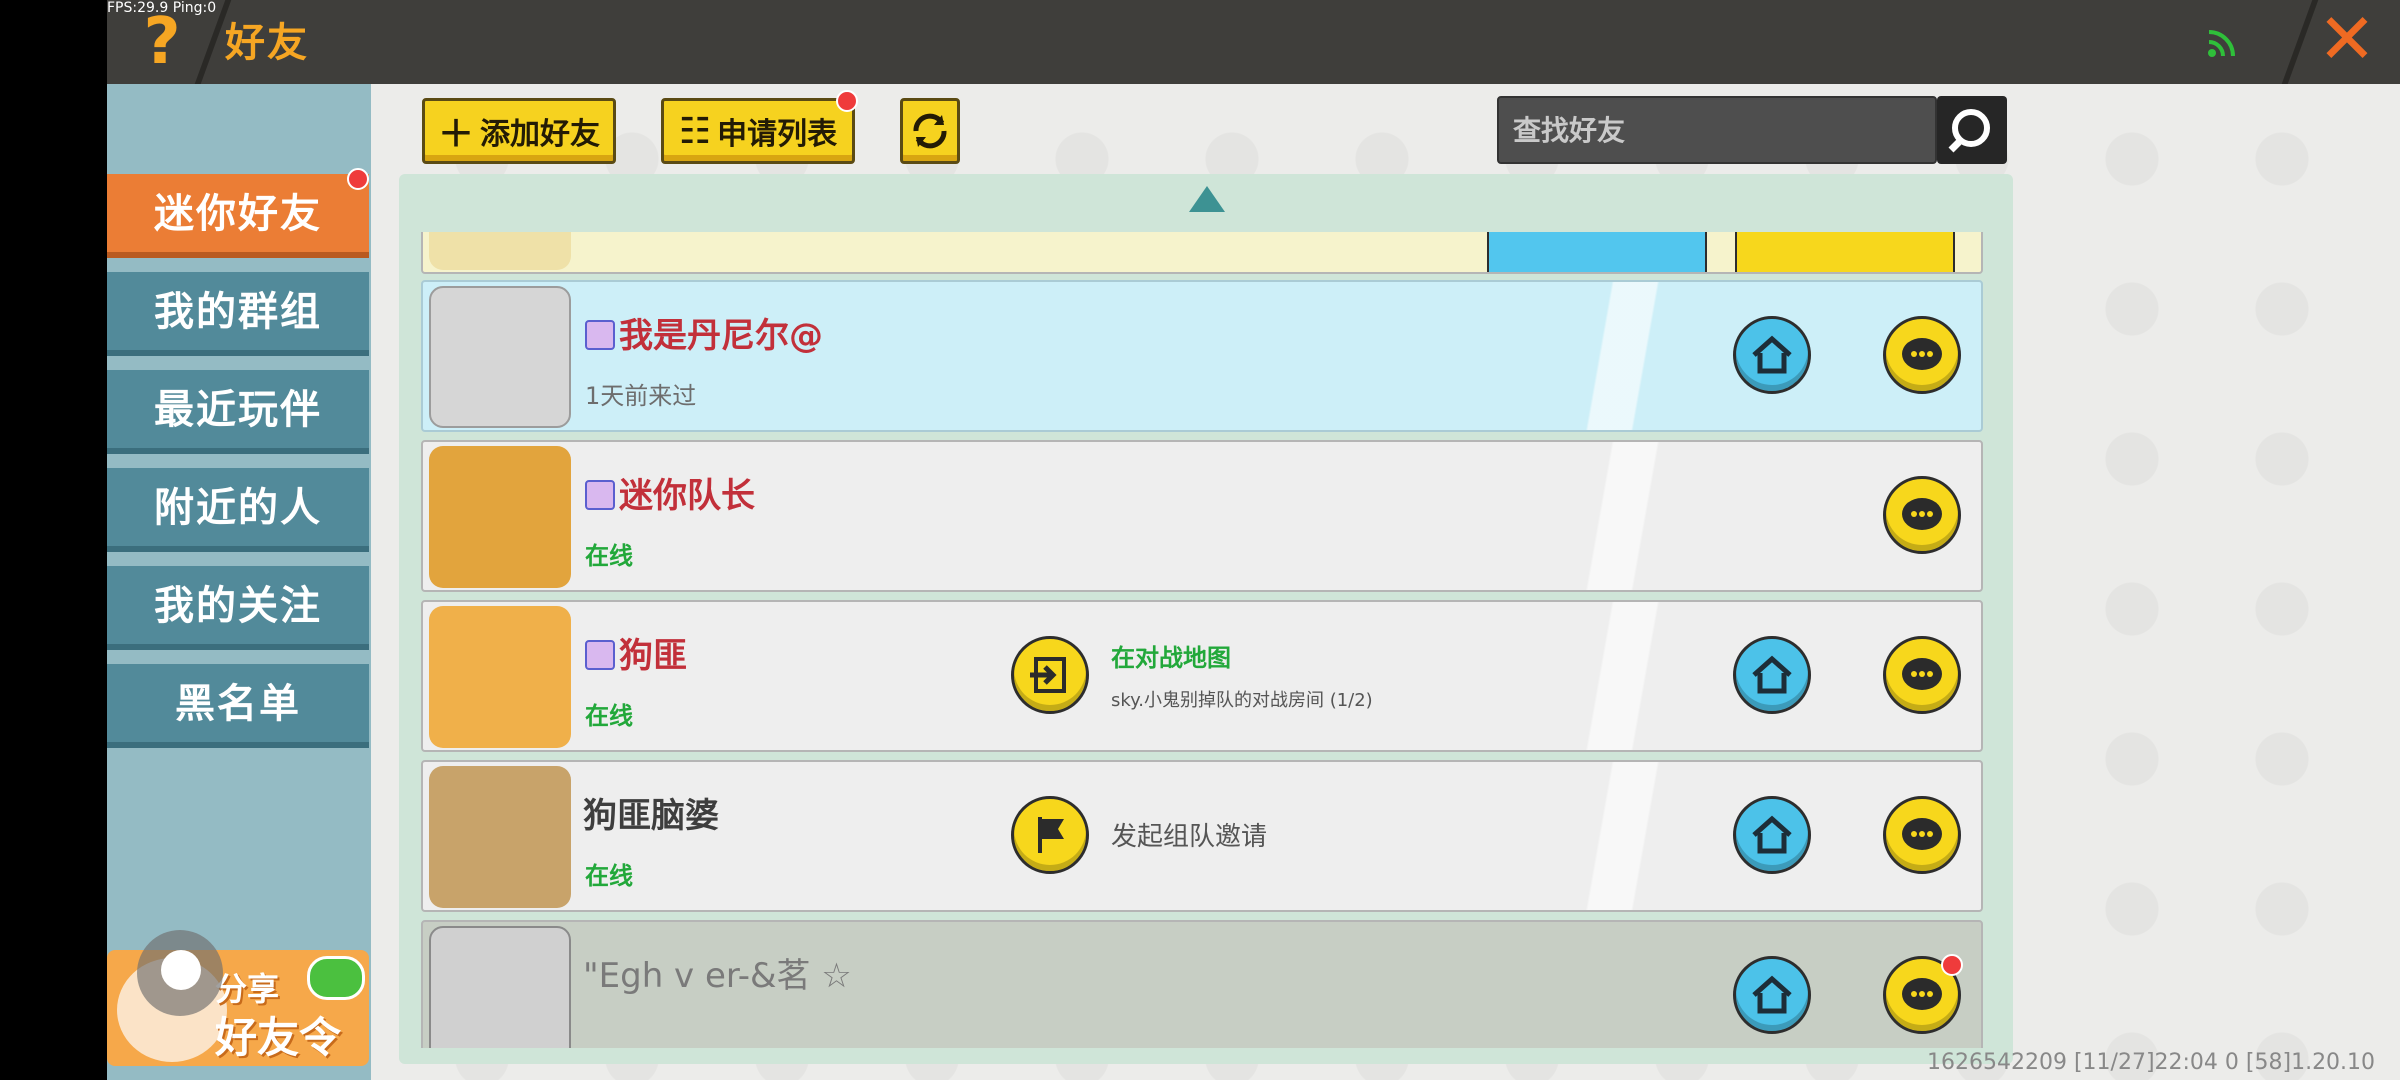 The width and height of the screenshot is (2400, 1080). I want to click on sidebar-item-nearby: 附近的人, so click(238, 510).